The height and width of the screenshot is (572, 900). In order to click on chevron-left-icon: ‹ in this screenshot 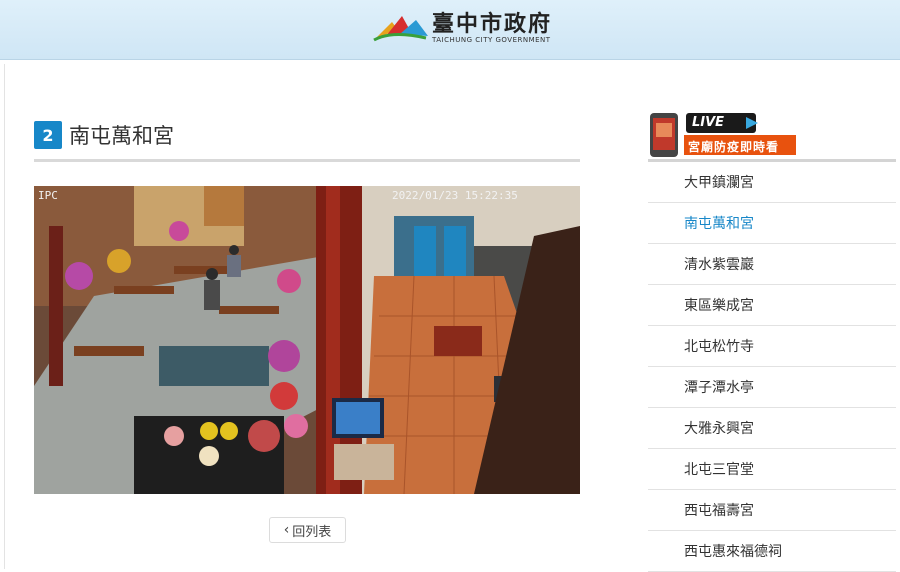, I will do `click(286, 530)`.